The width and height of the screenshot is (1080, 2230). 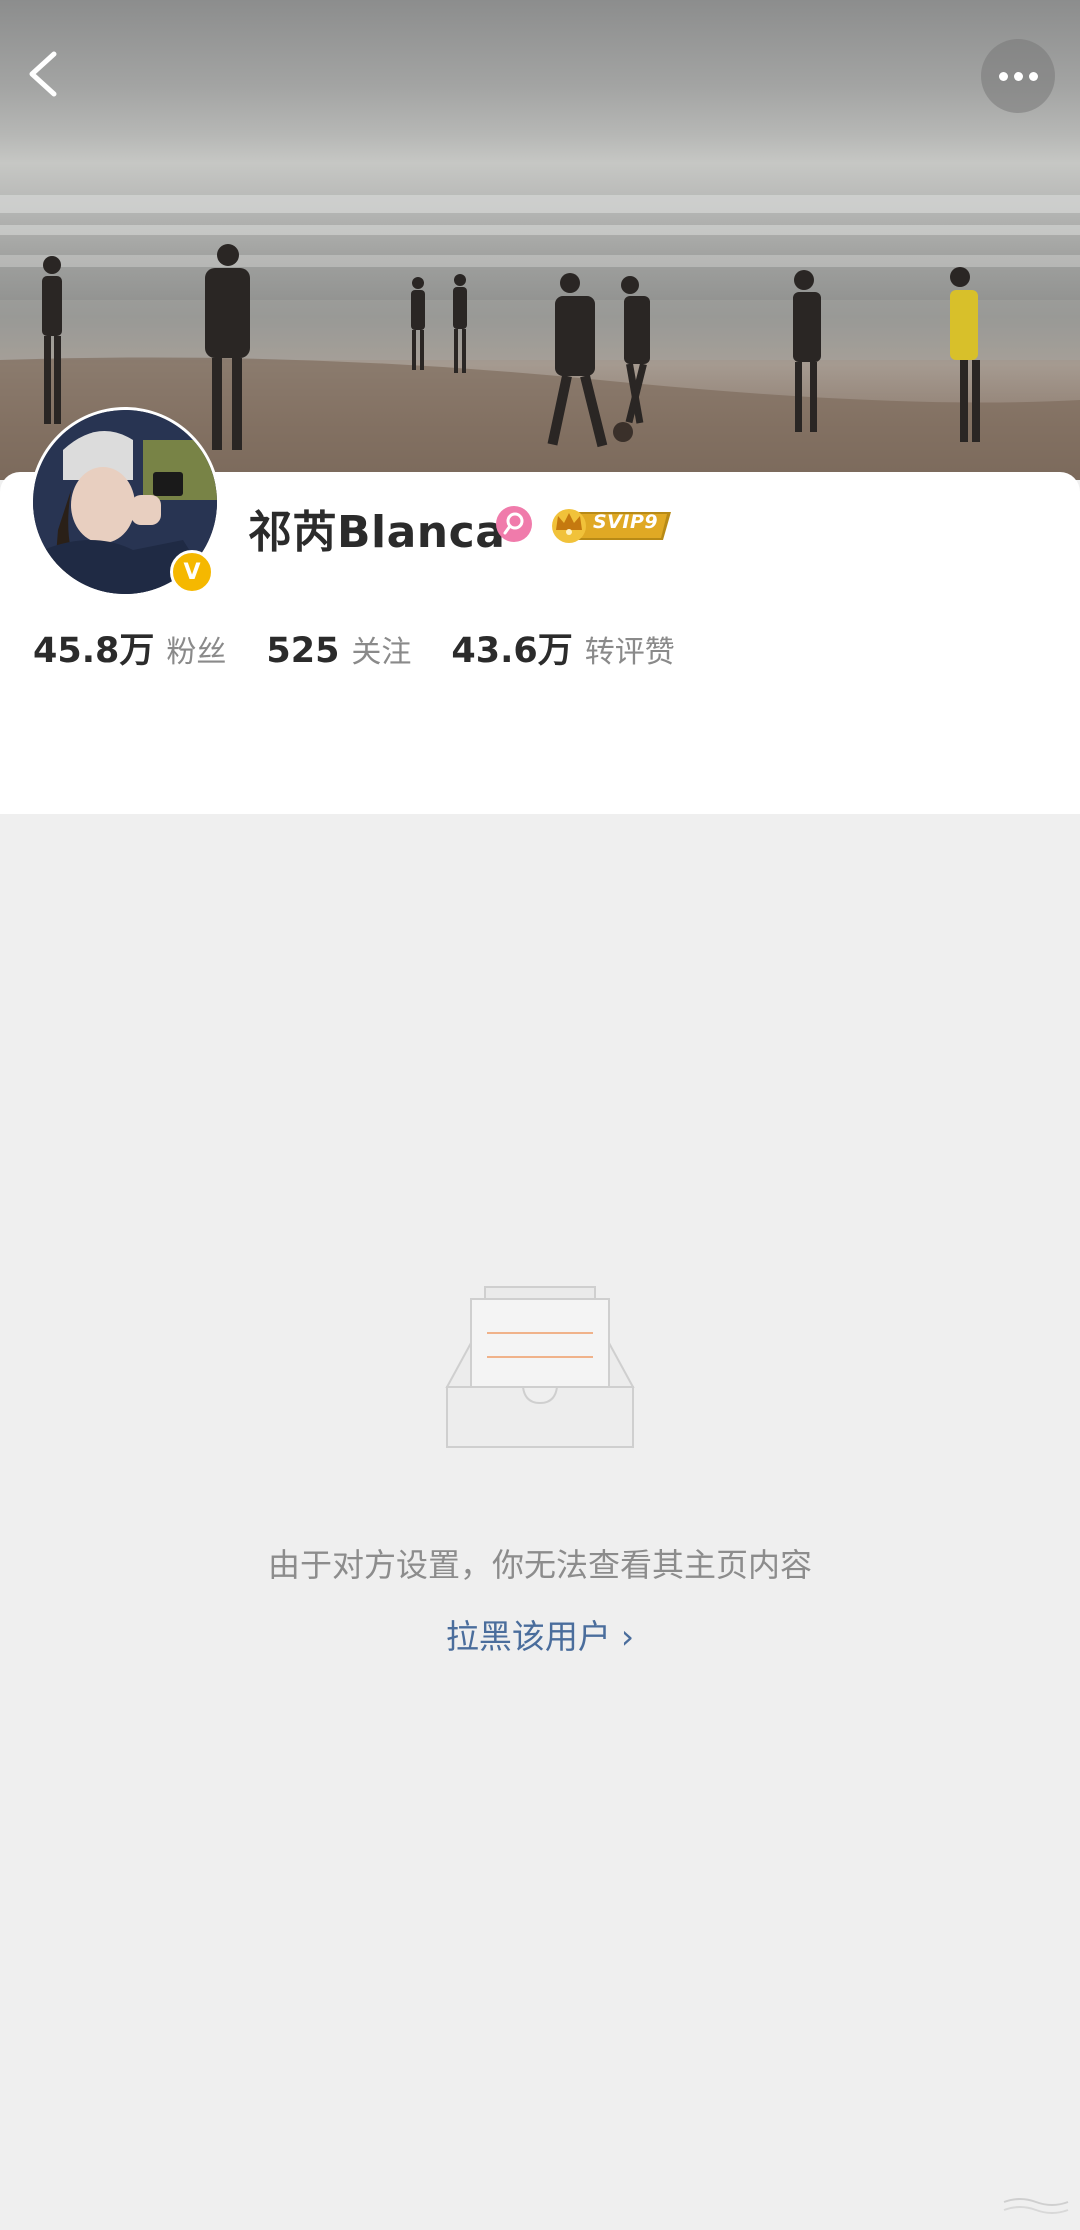 I want to click on block-user-link: 拉黑该用户 ›, so click(x=540, y=1634).